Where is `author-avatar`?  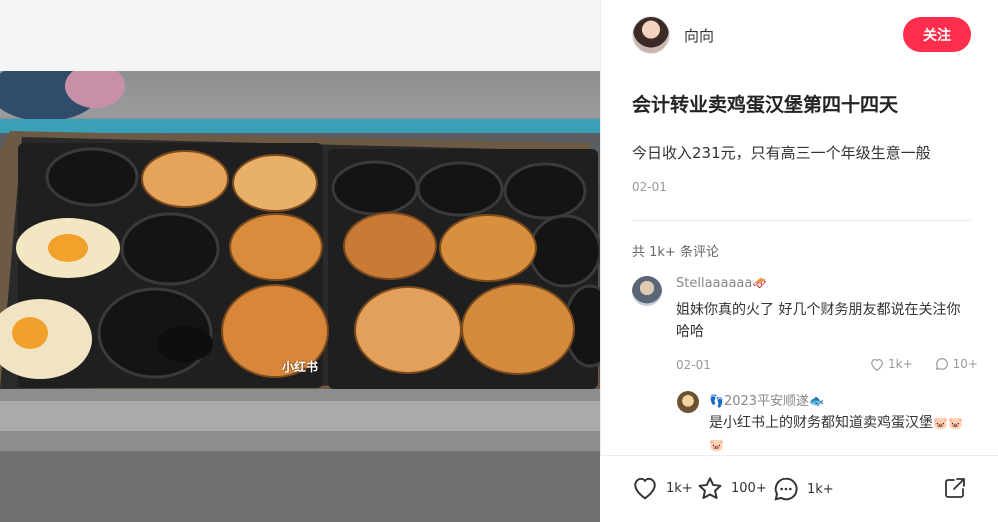
author-avatar is located at coordinates (651, 35).